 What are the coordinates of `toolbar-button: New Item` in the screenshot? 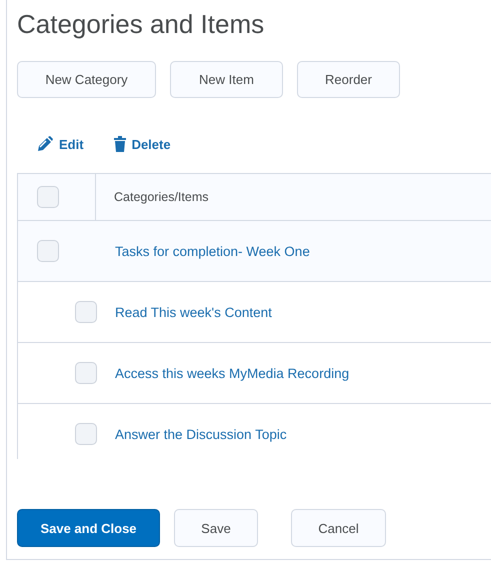 It's located at (226, 79).